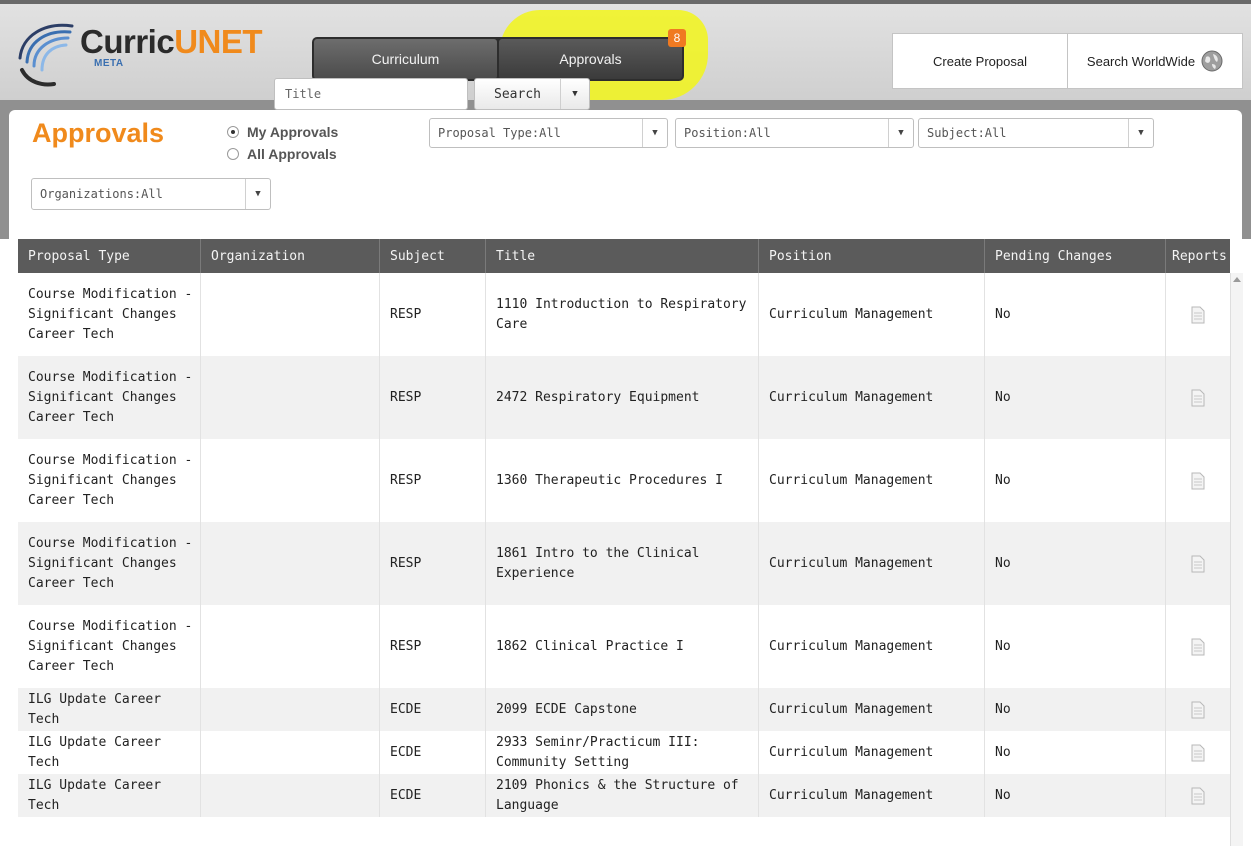 Image resolution: width=1251 pixels, height=846 pixels. I want to click on create-proposal-button: Create Proposal, so click(980, 61).